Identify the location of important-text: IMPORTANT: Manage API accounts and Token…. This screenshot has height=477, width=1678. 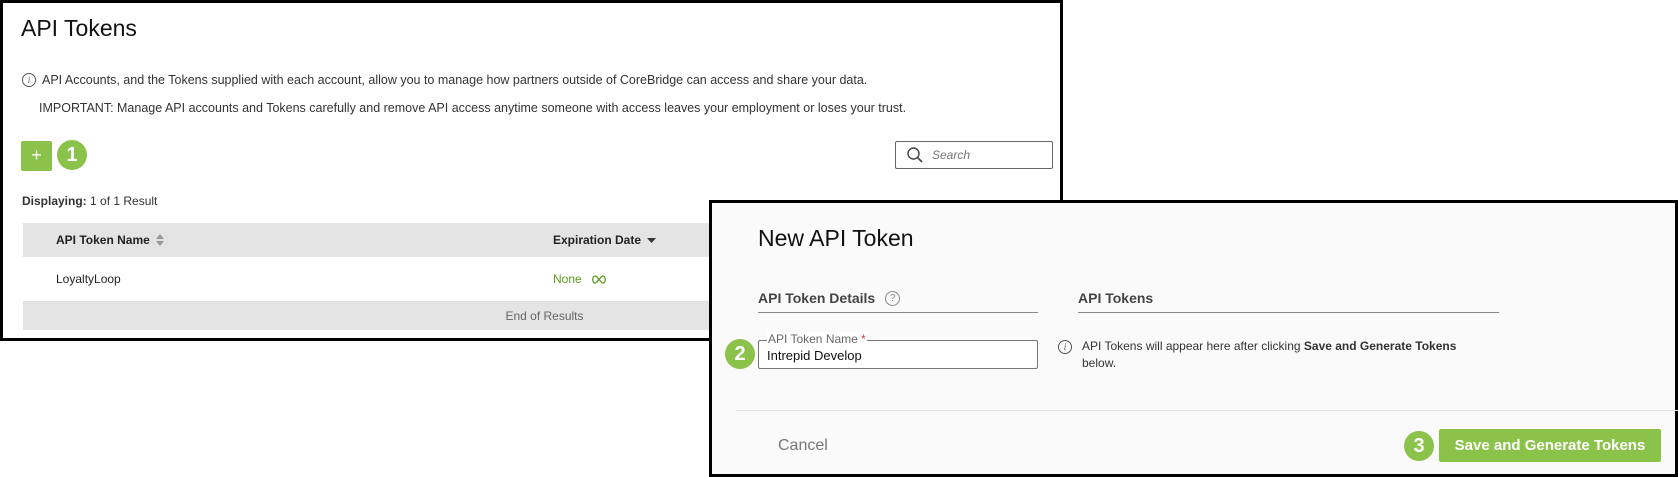
(473, 108).